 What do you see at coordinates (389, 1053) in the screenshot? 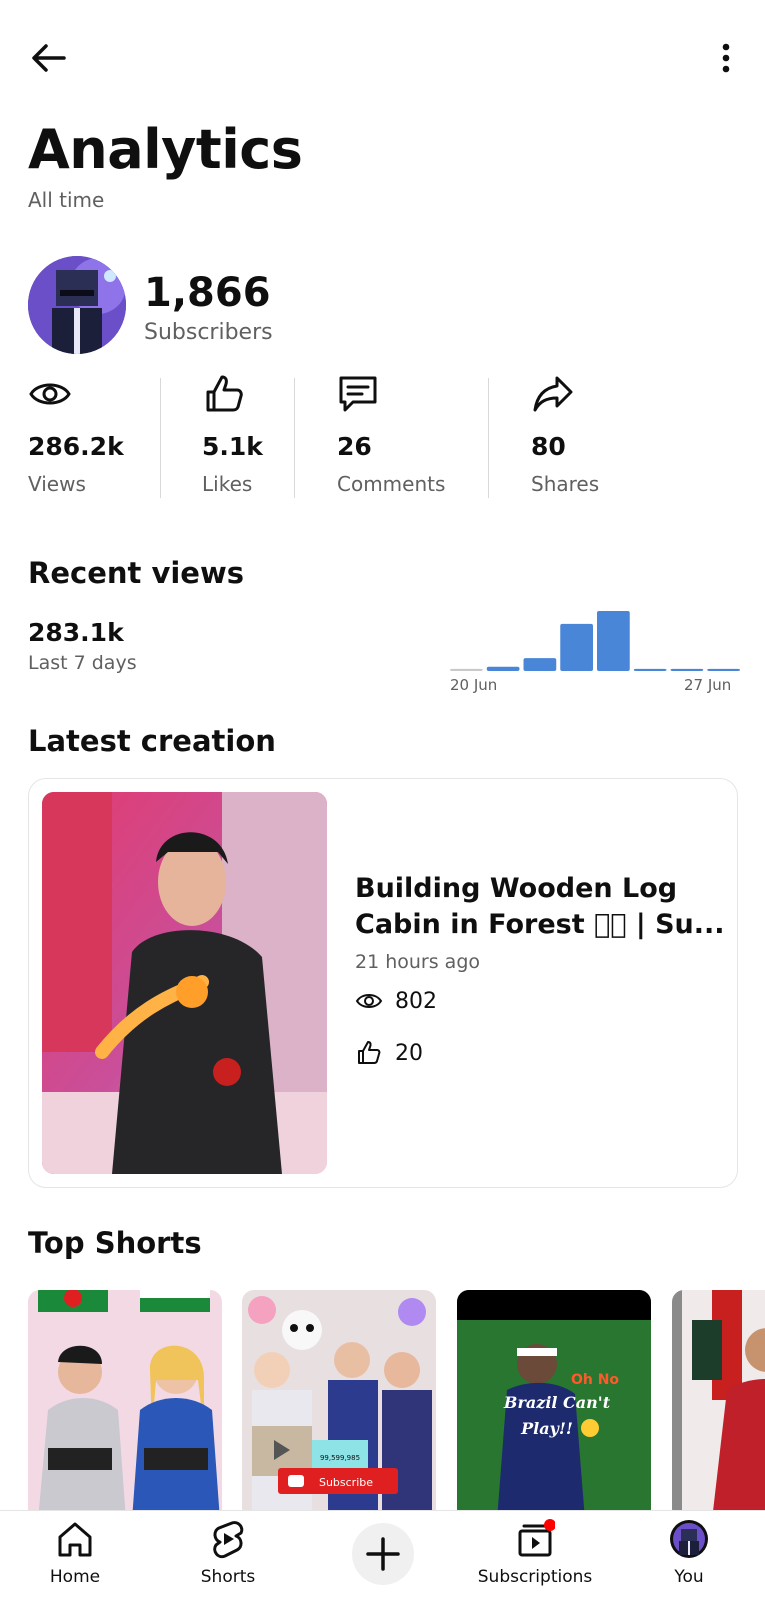
I see `video-likes: 20` at bounding box center [389, 1053].